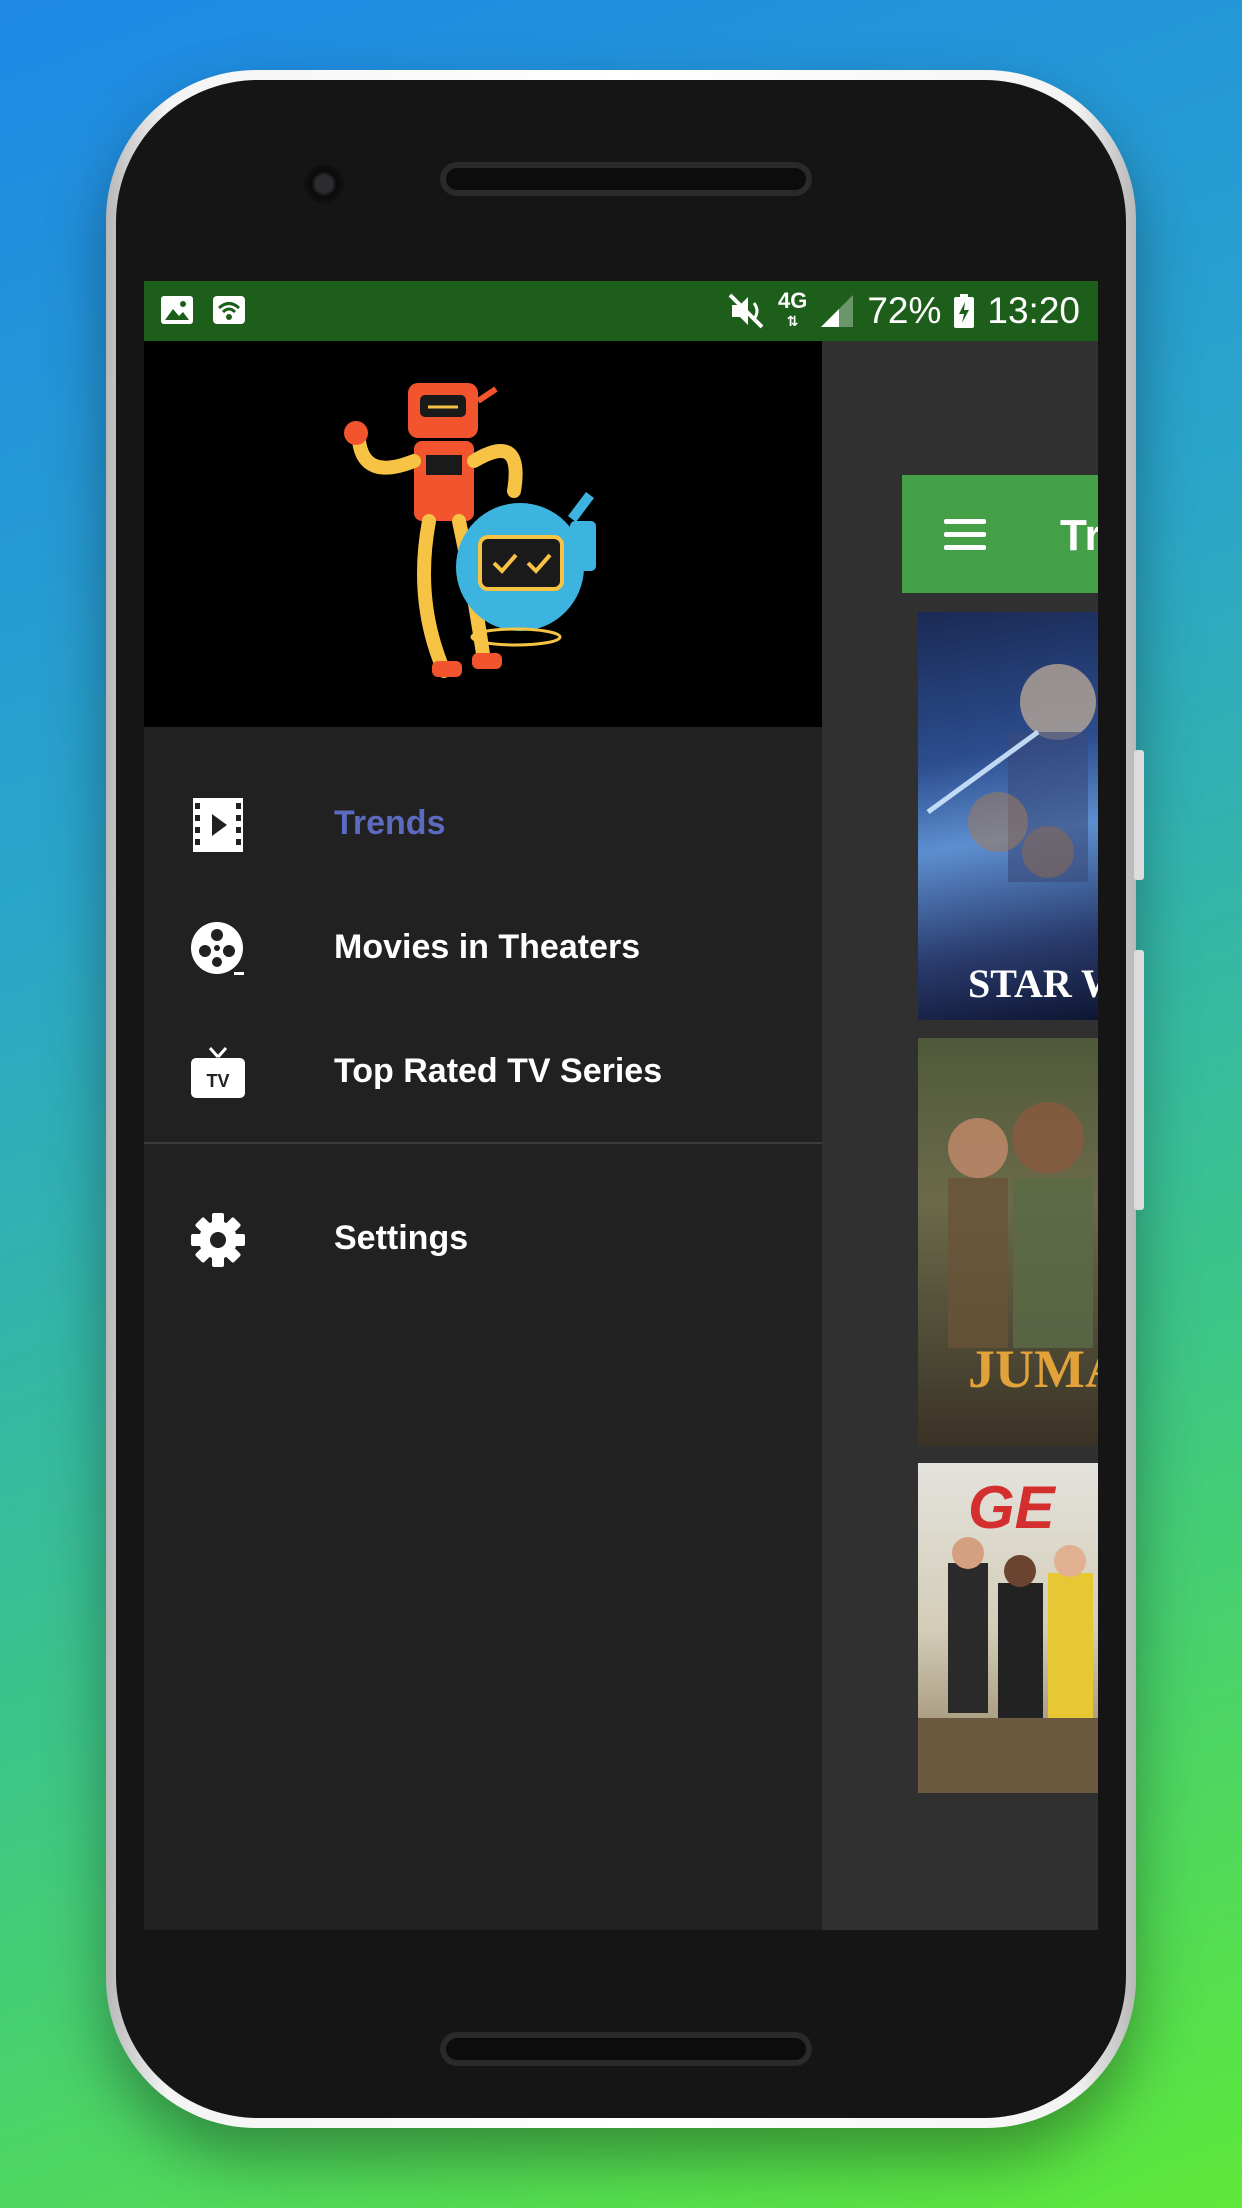 Image resolution: width=1242 pixels, height=2208 pixels. Describe the element at coordinates (1139, 1080) in the screenshot. I see `power-button` at that location.